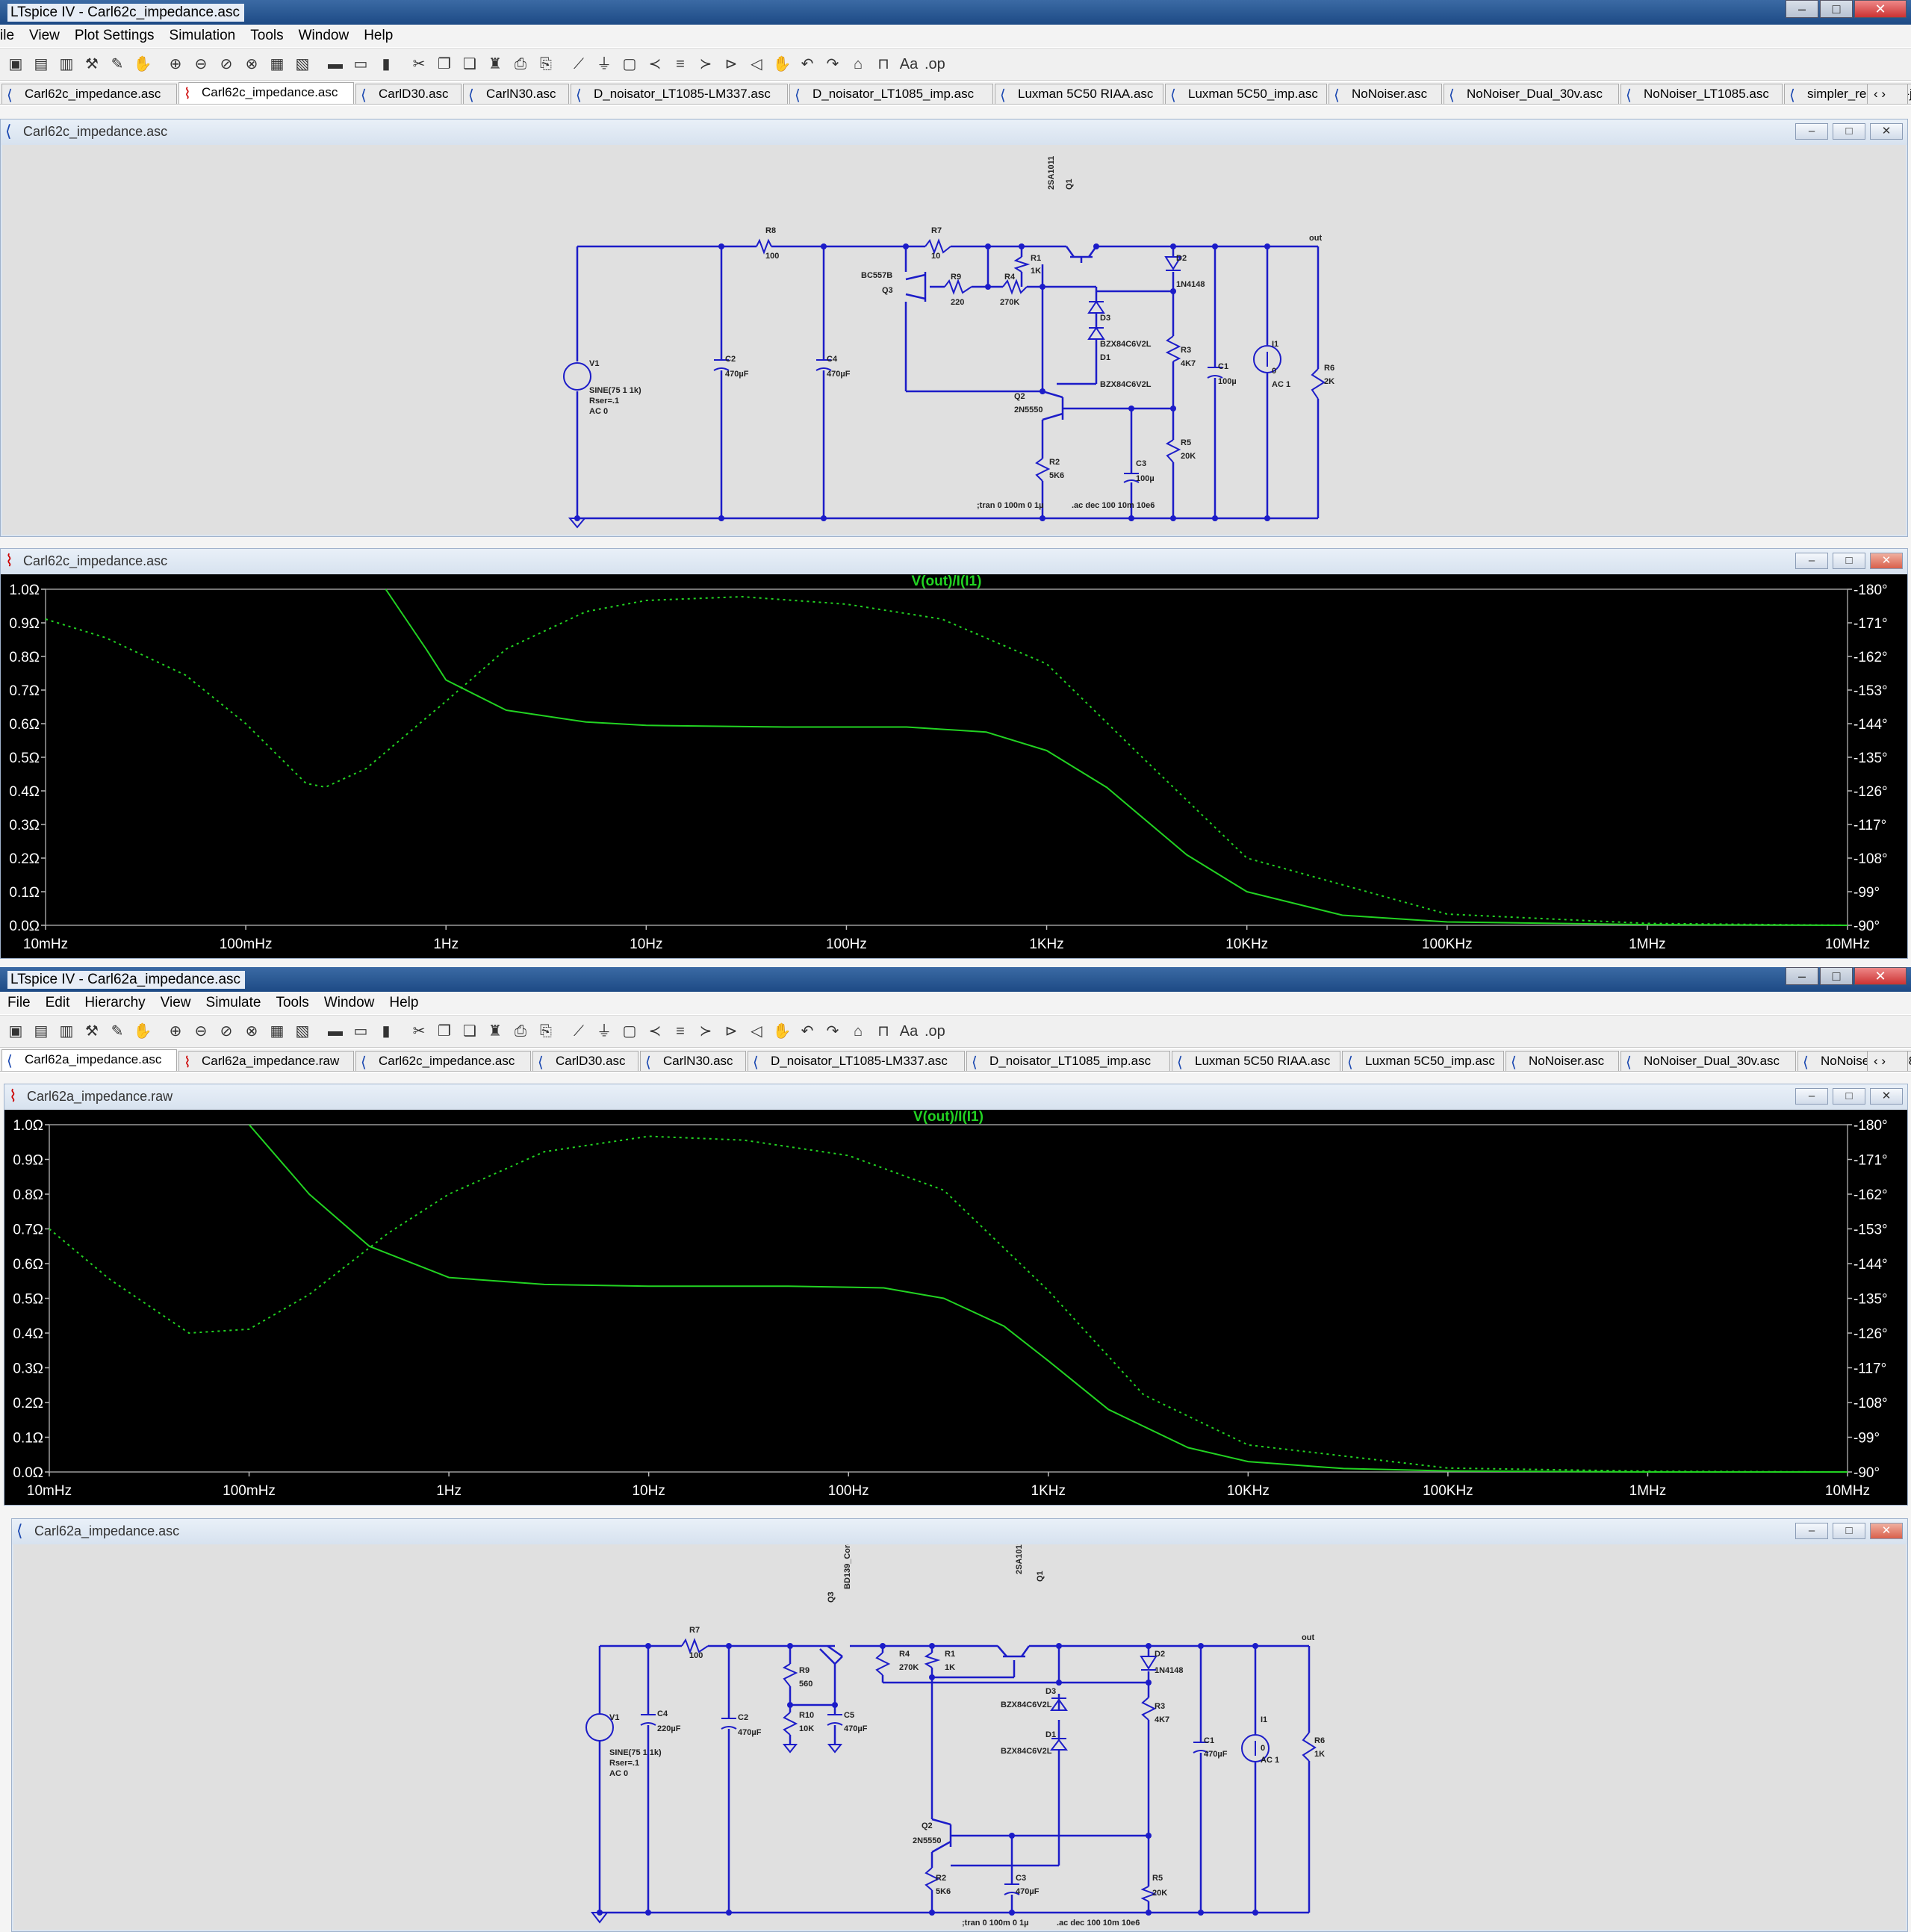 Image resolution: width=1911 pixels, height=1932 pixels. What do you see at coordinates (516, 94) in the screenshot?
I see `tab-3: ⟨ CarlN30.asc` at bounding box center [516, 94].